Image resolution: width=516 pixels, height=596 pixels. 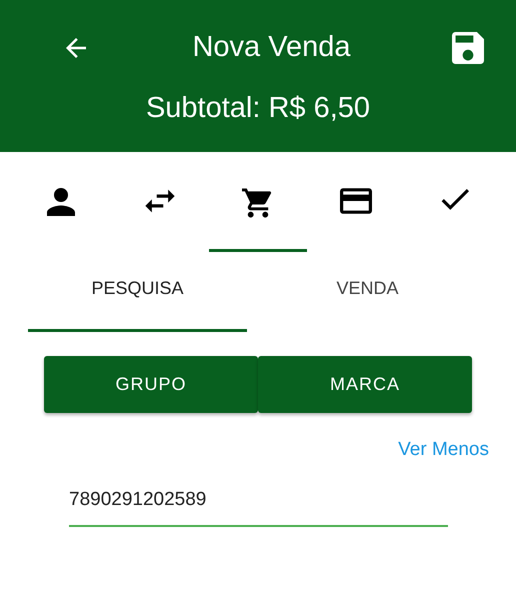 I want to click on person-icon, so click(x=61, y=202).